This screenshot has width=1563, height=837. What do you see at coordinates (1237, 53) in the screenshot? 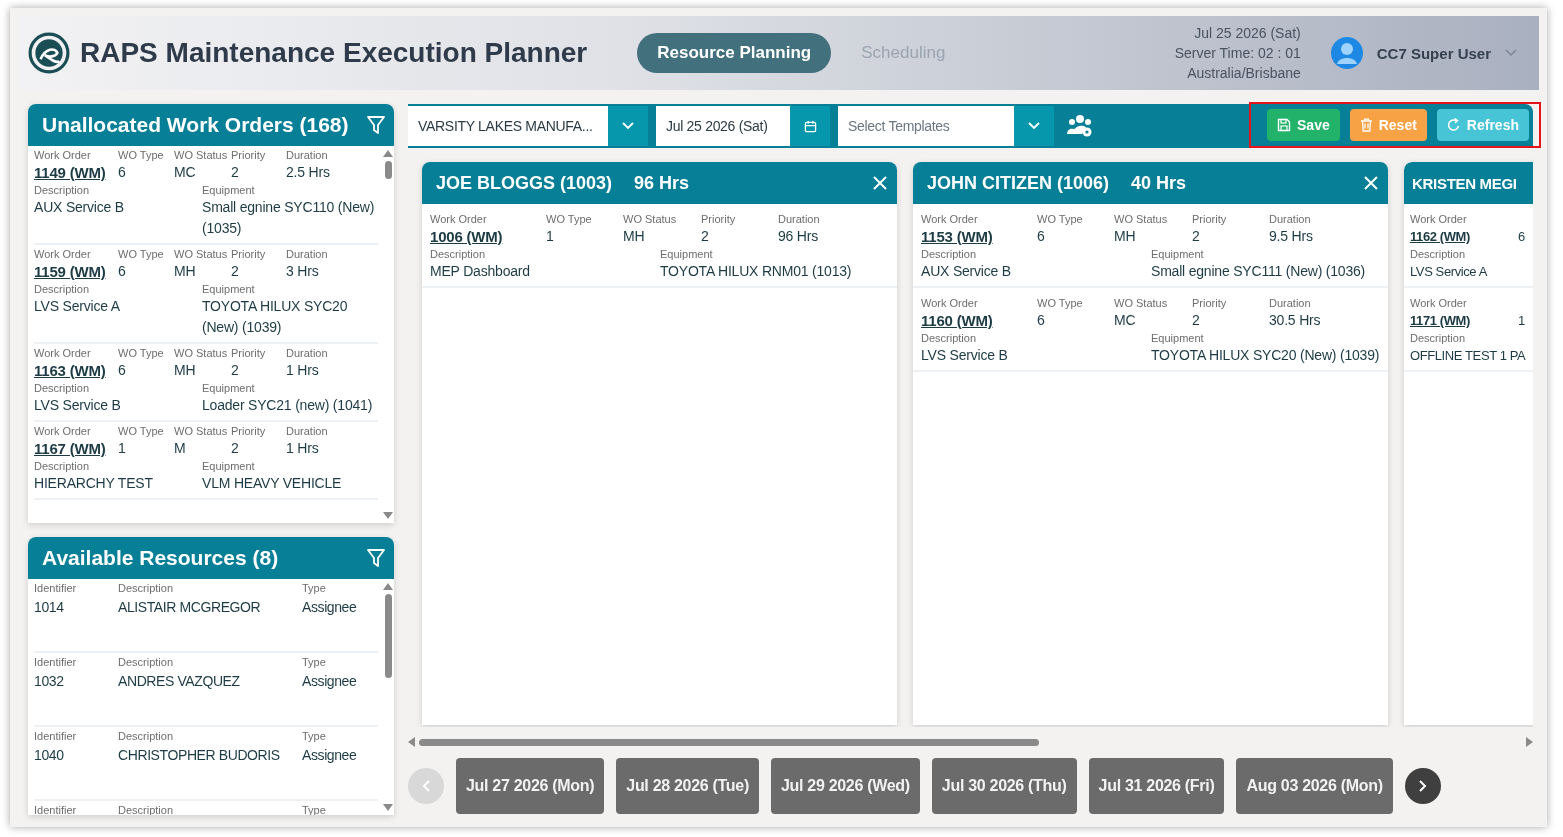
I see `server-info-text: Server Time: 02 : 01` at bounding box center [1237, 53].